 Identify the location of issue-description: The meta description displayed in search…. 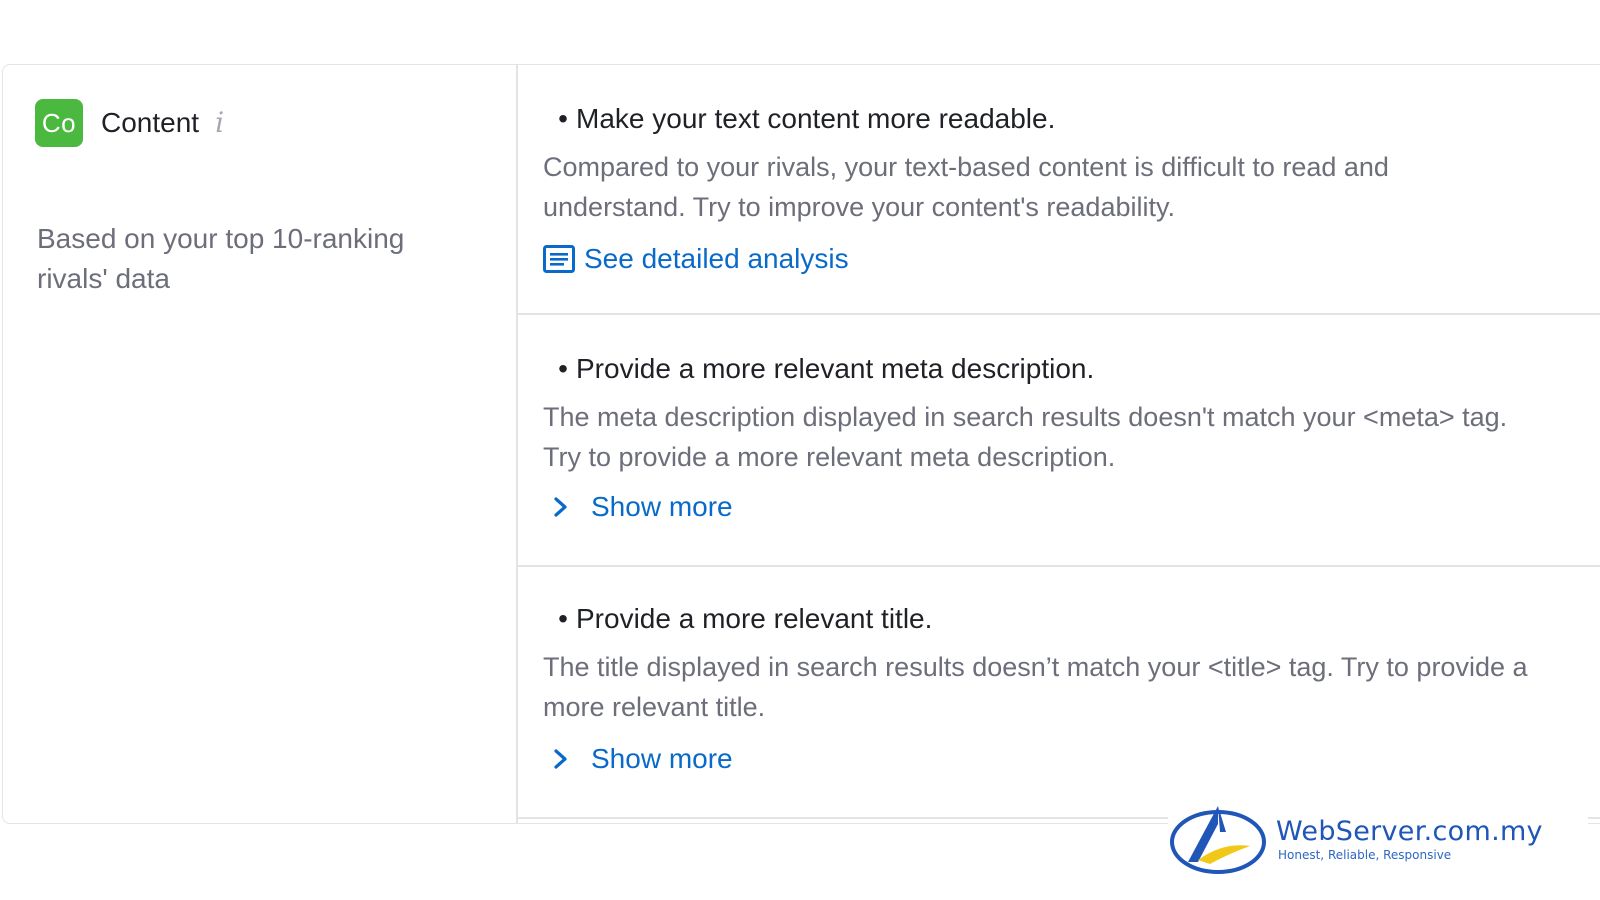
(1025, 437).